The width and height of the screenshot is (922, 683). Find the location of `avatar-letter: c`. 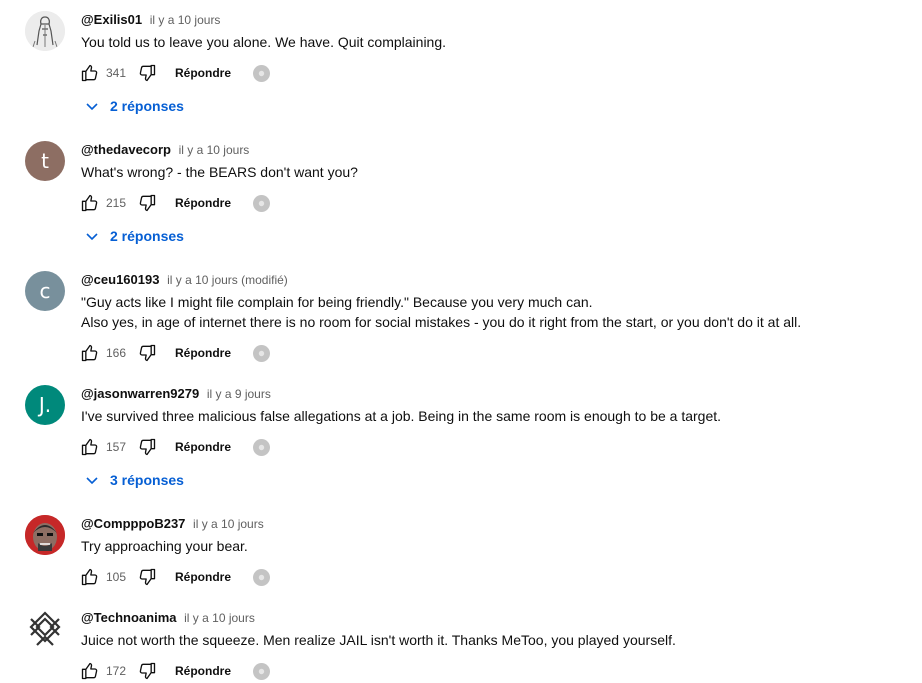

avatar-letter: c is located at coordinates (45, 291).